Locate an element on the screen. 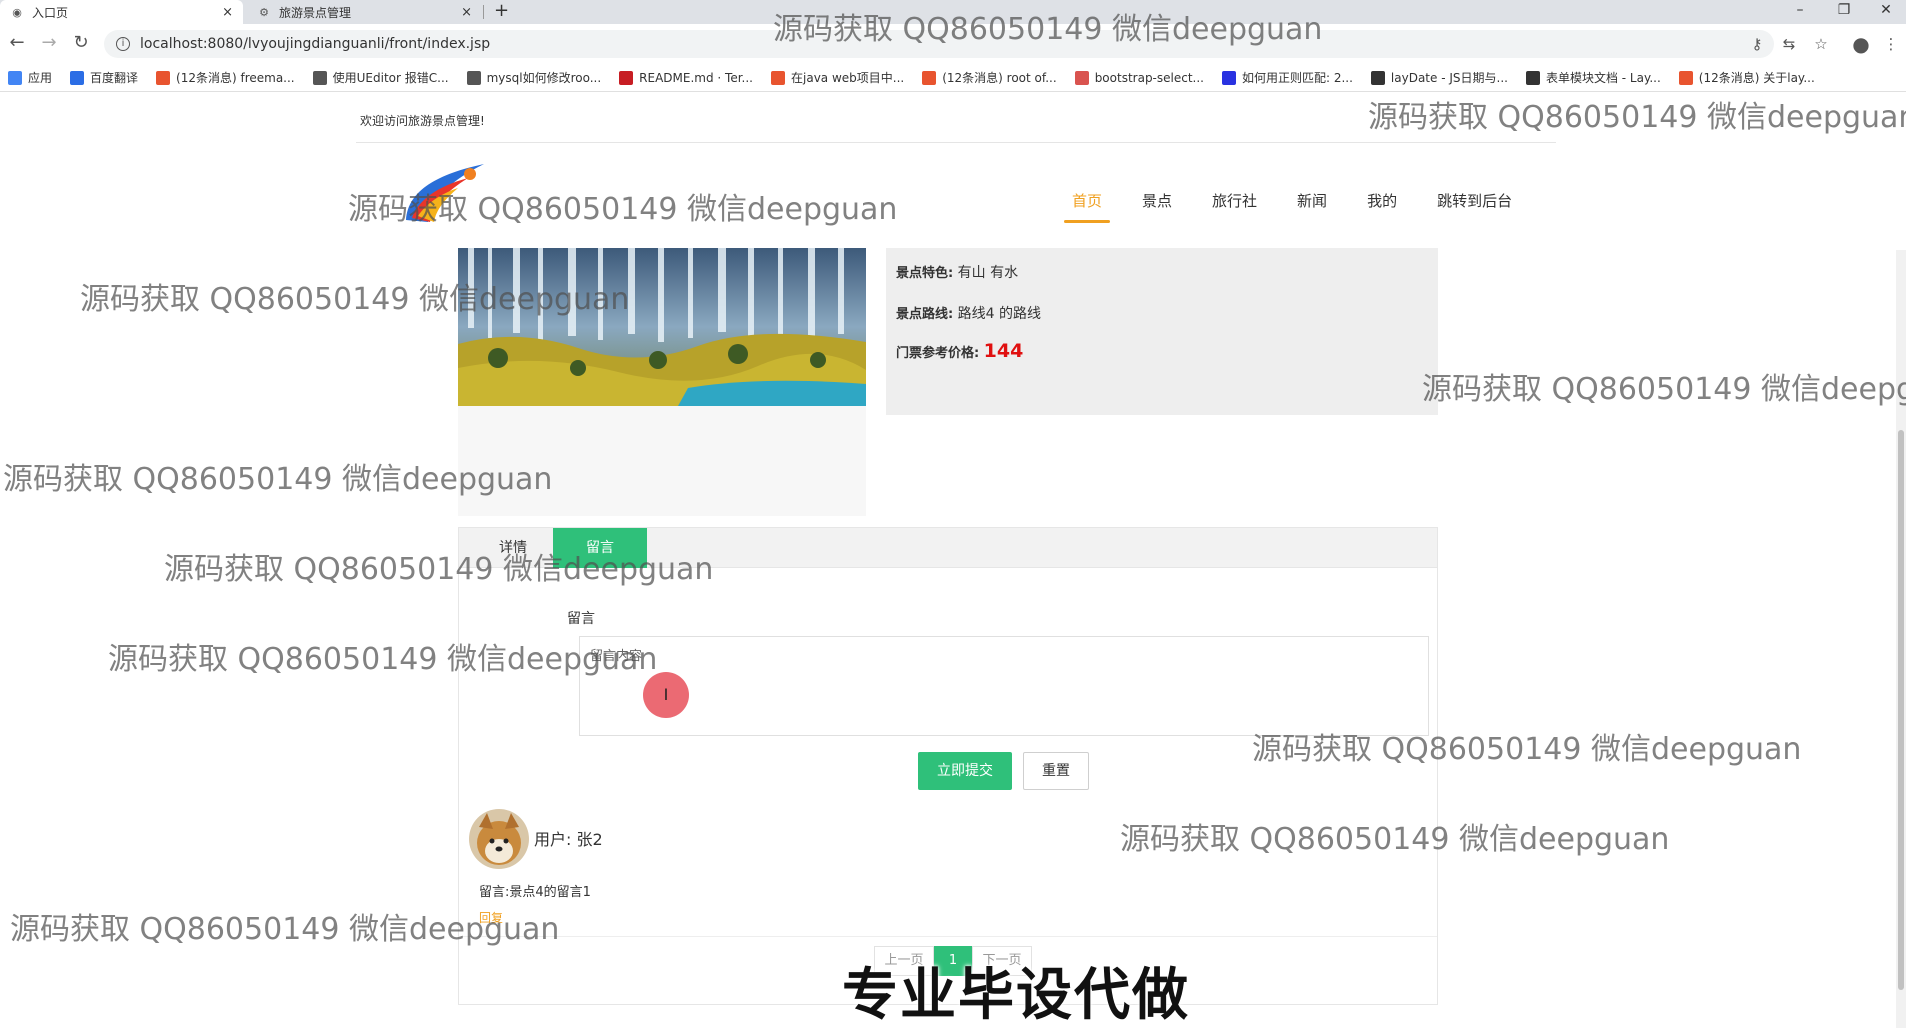  globe-icon: ◉ is located at coordinates (17, 12).